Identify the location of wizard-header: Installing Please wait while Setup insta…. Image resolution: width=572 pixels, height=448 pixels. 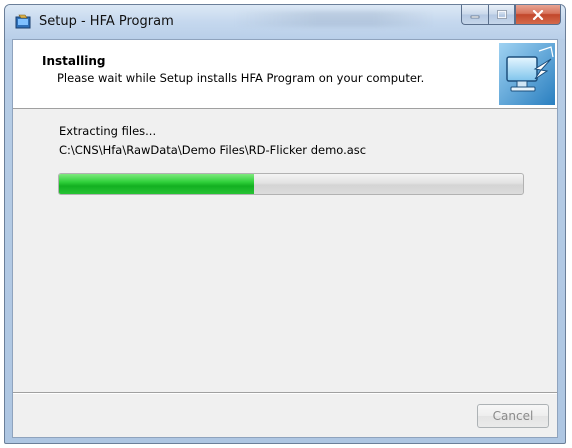
(285, 74).